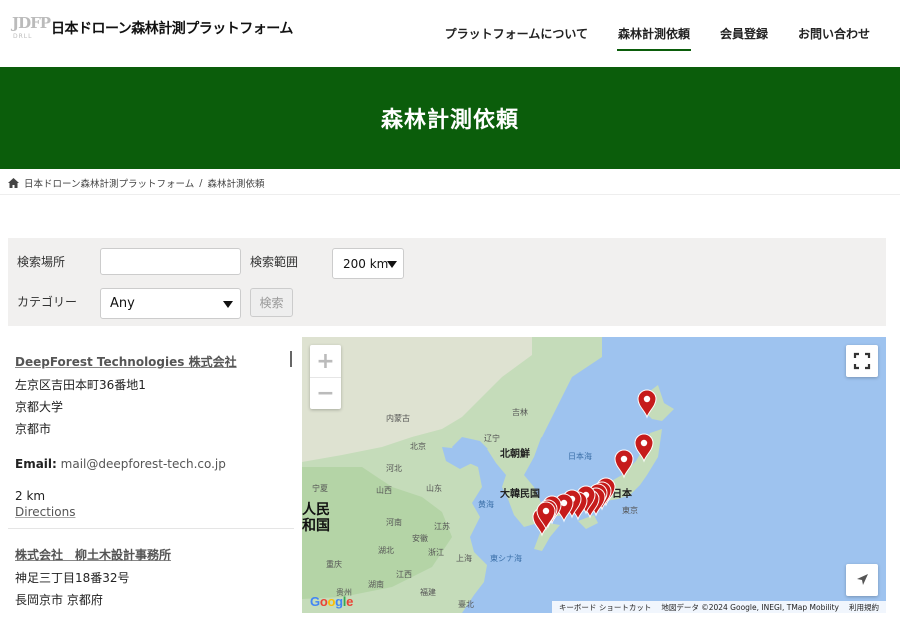  Describe the element at coordinates (154, 512) in the screenshot. I see `directions-link: Directions` at that location.